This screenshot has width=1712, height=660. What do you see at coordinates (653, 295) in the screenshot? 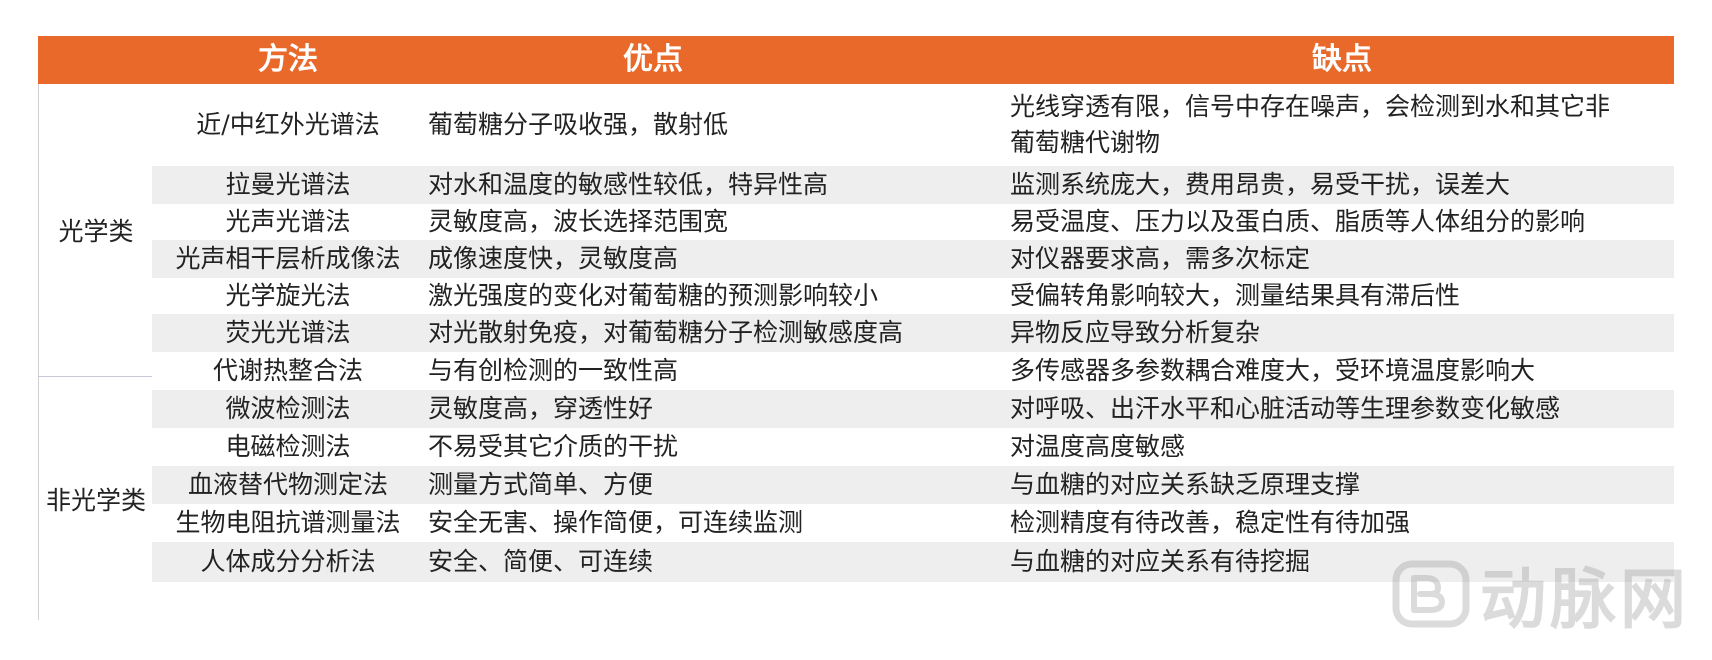
I see `pros-cell: 激光强度的变化对葡萄糖的预测影响较小` at bounding box center [653, 295].